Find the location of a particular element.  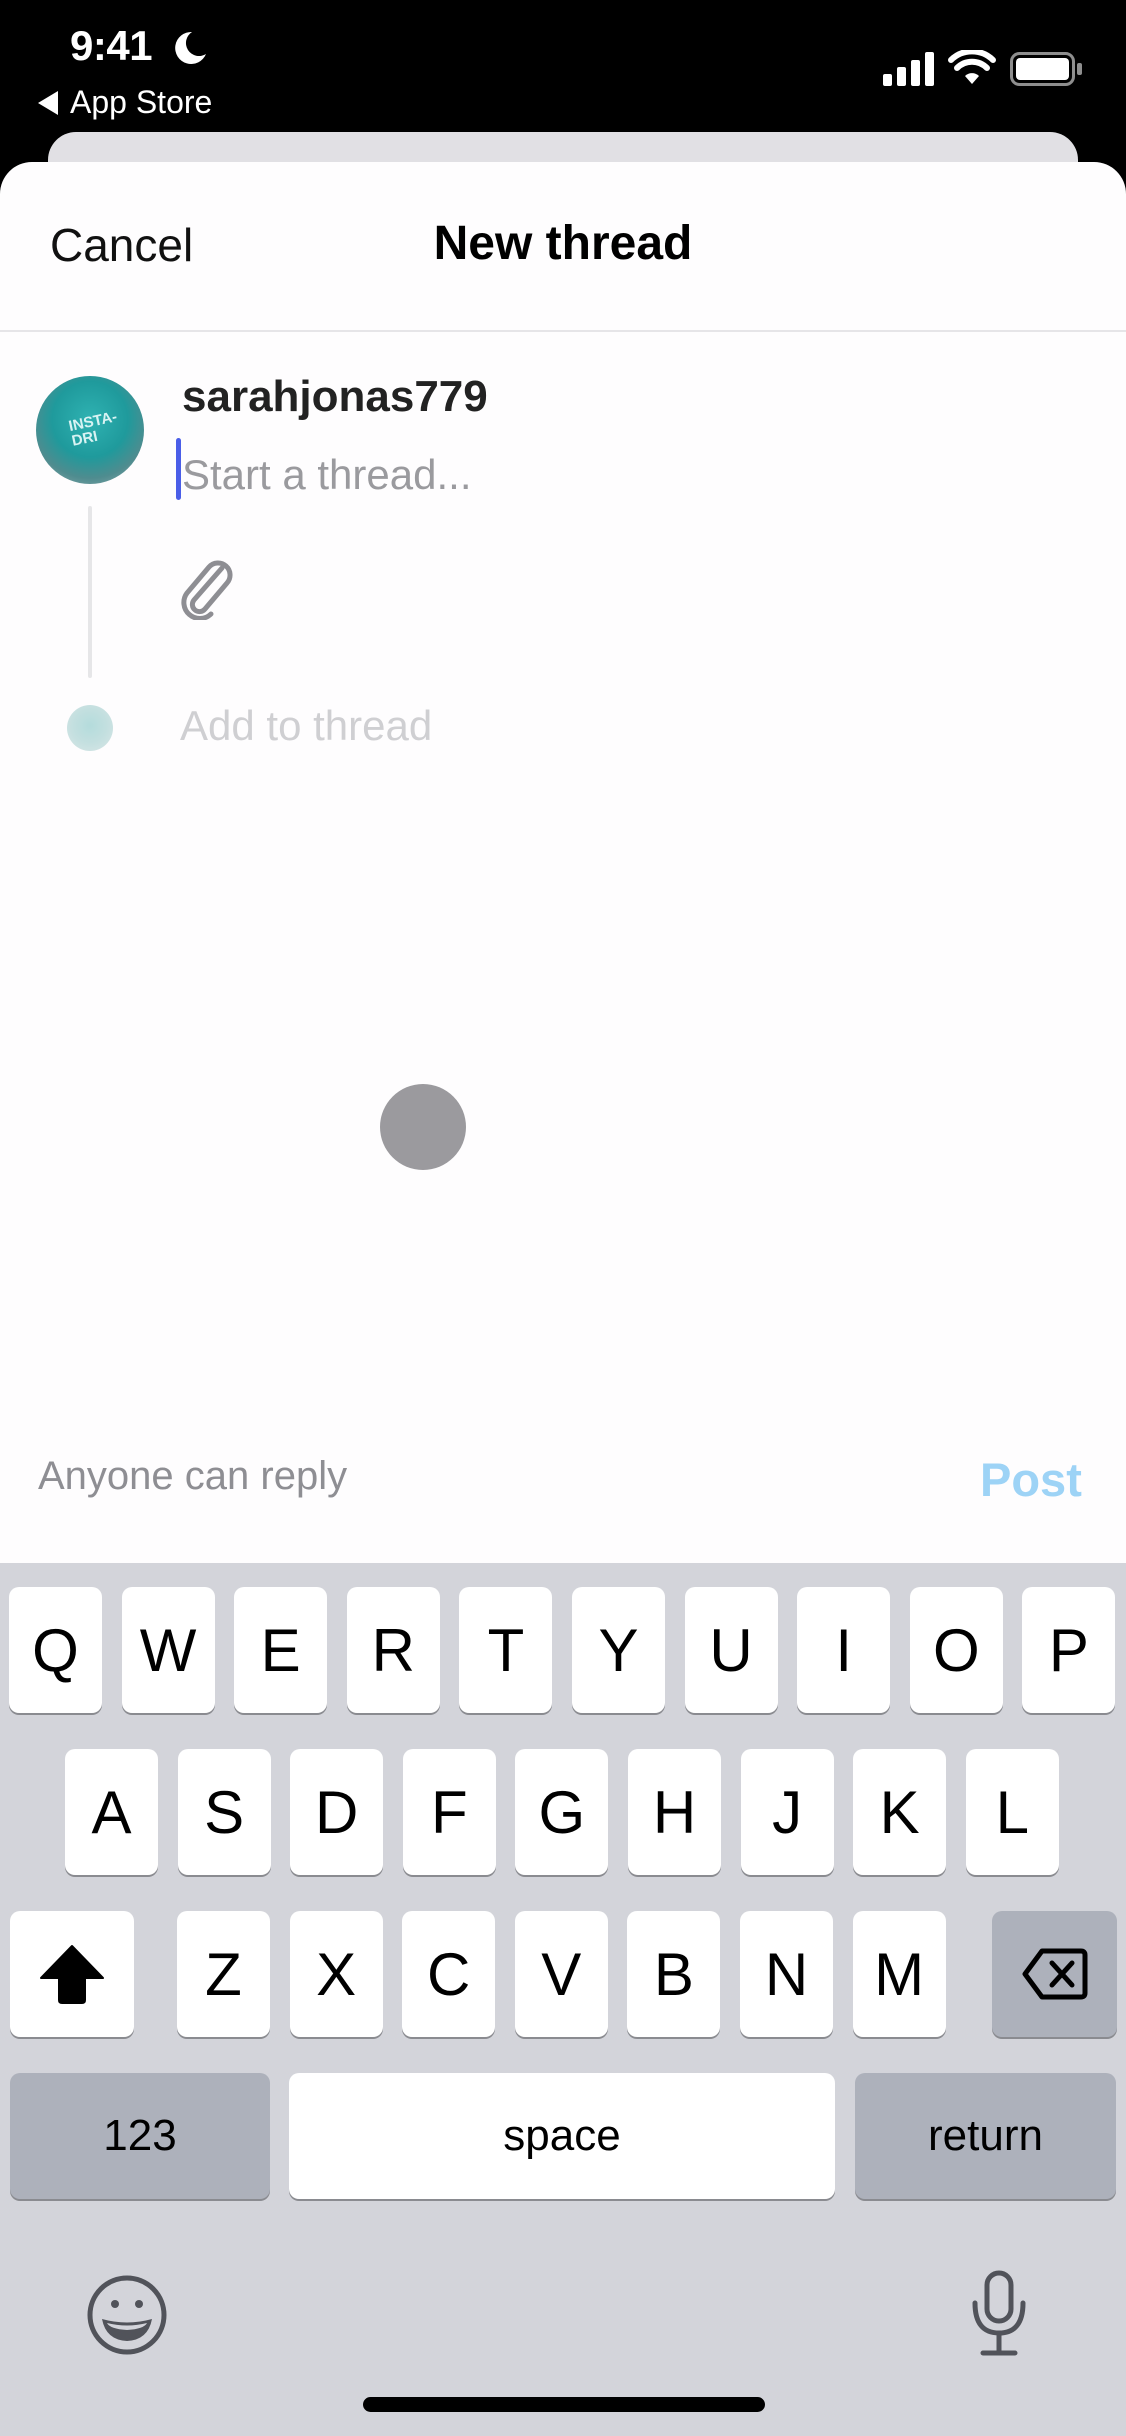

key-z: Z is located at coordinates (223, 1974).